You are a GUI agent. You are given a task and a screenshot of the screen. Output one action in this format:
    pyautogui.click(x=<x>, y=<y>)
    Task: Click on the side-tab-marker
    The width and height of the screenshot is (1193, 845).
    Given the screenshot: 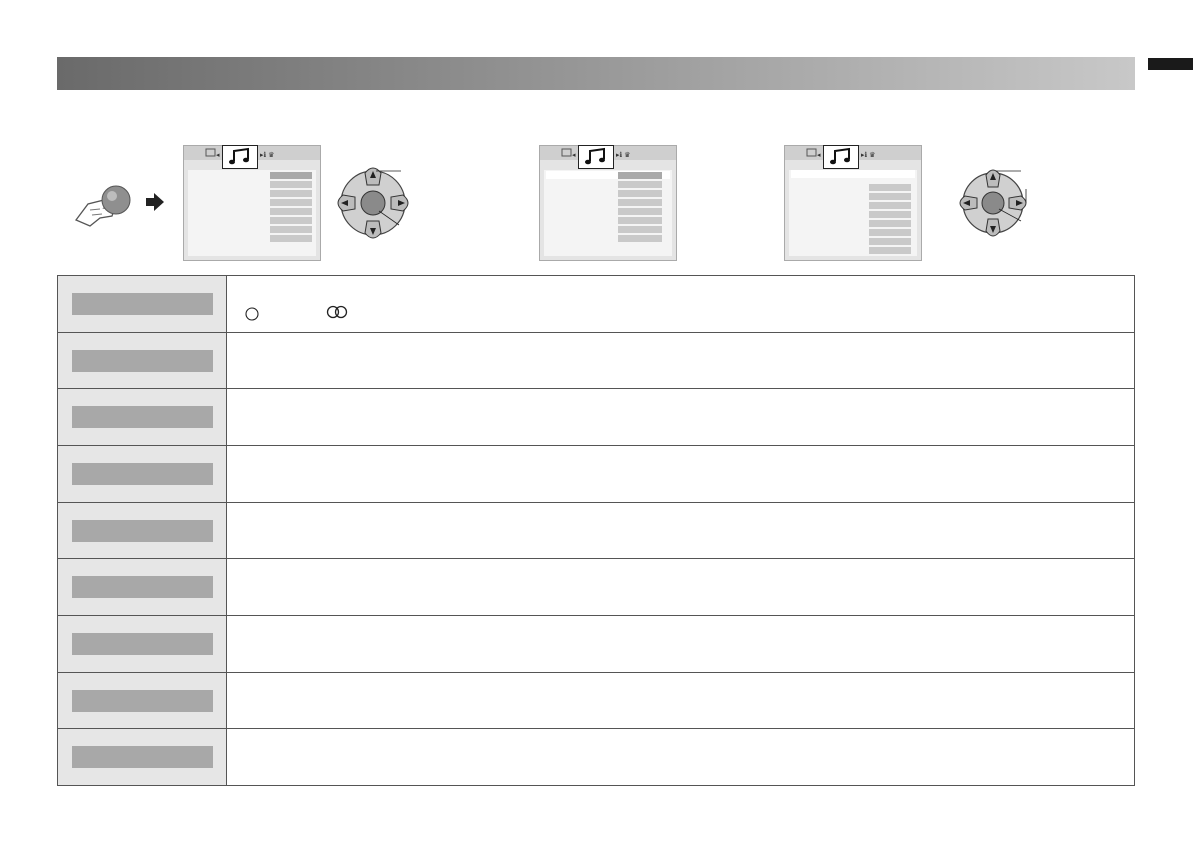 What is the action you would take?
    pyautogui.click(x=1170, y=64)
    